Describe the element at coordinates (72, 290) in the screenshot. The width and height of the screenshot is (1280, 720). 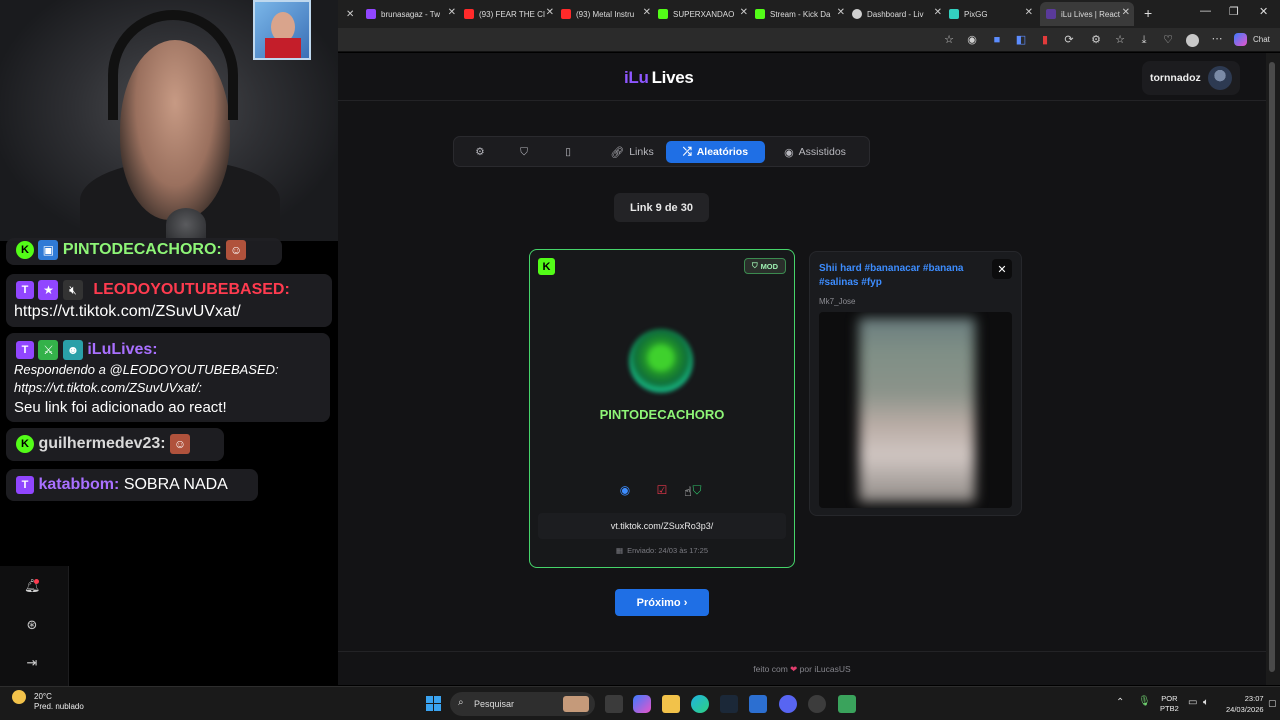
I see `mute-icon: 🔇︎` at that location.